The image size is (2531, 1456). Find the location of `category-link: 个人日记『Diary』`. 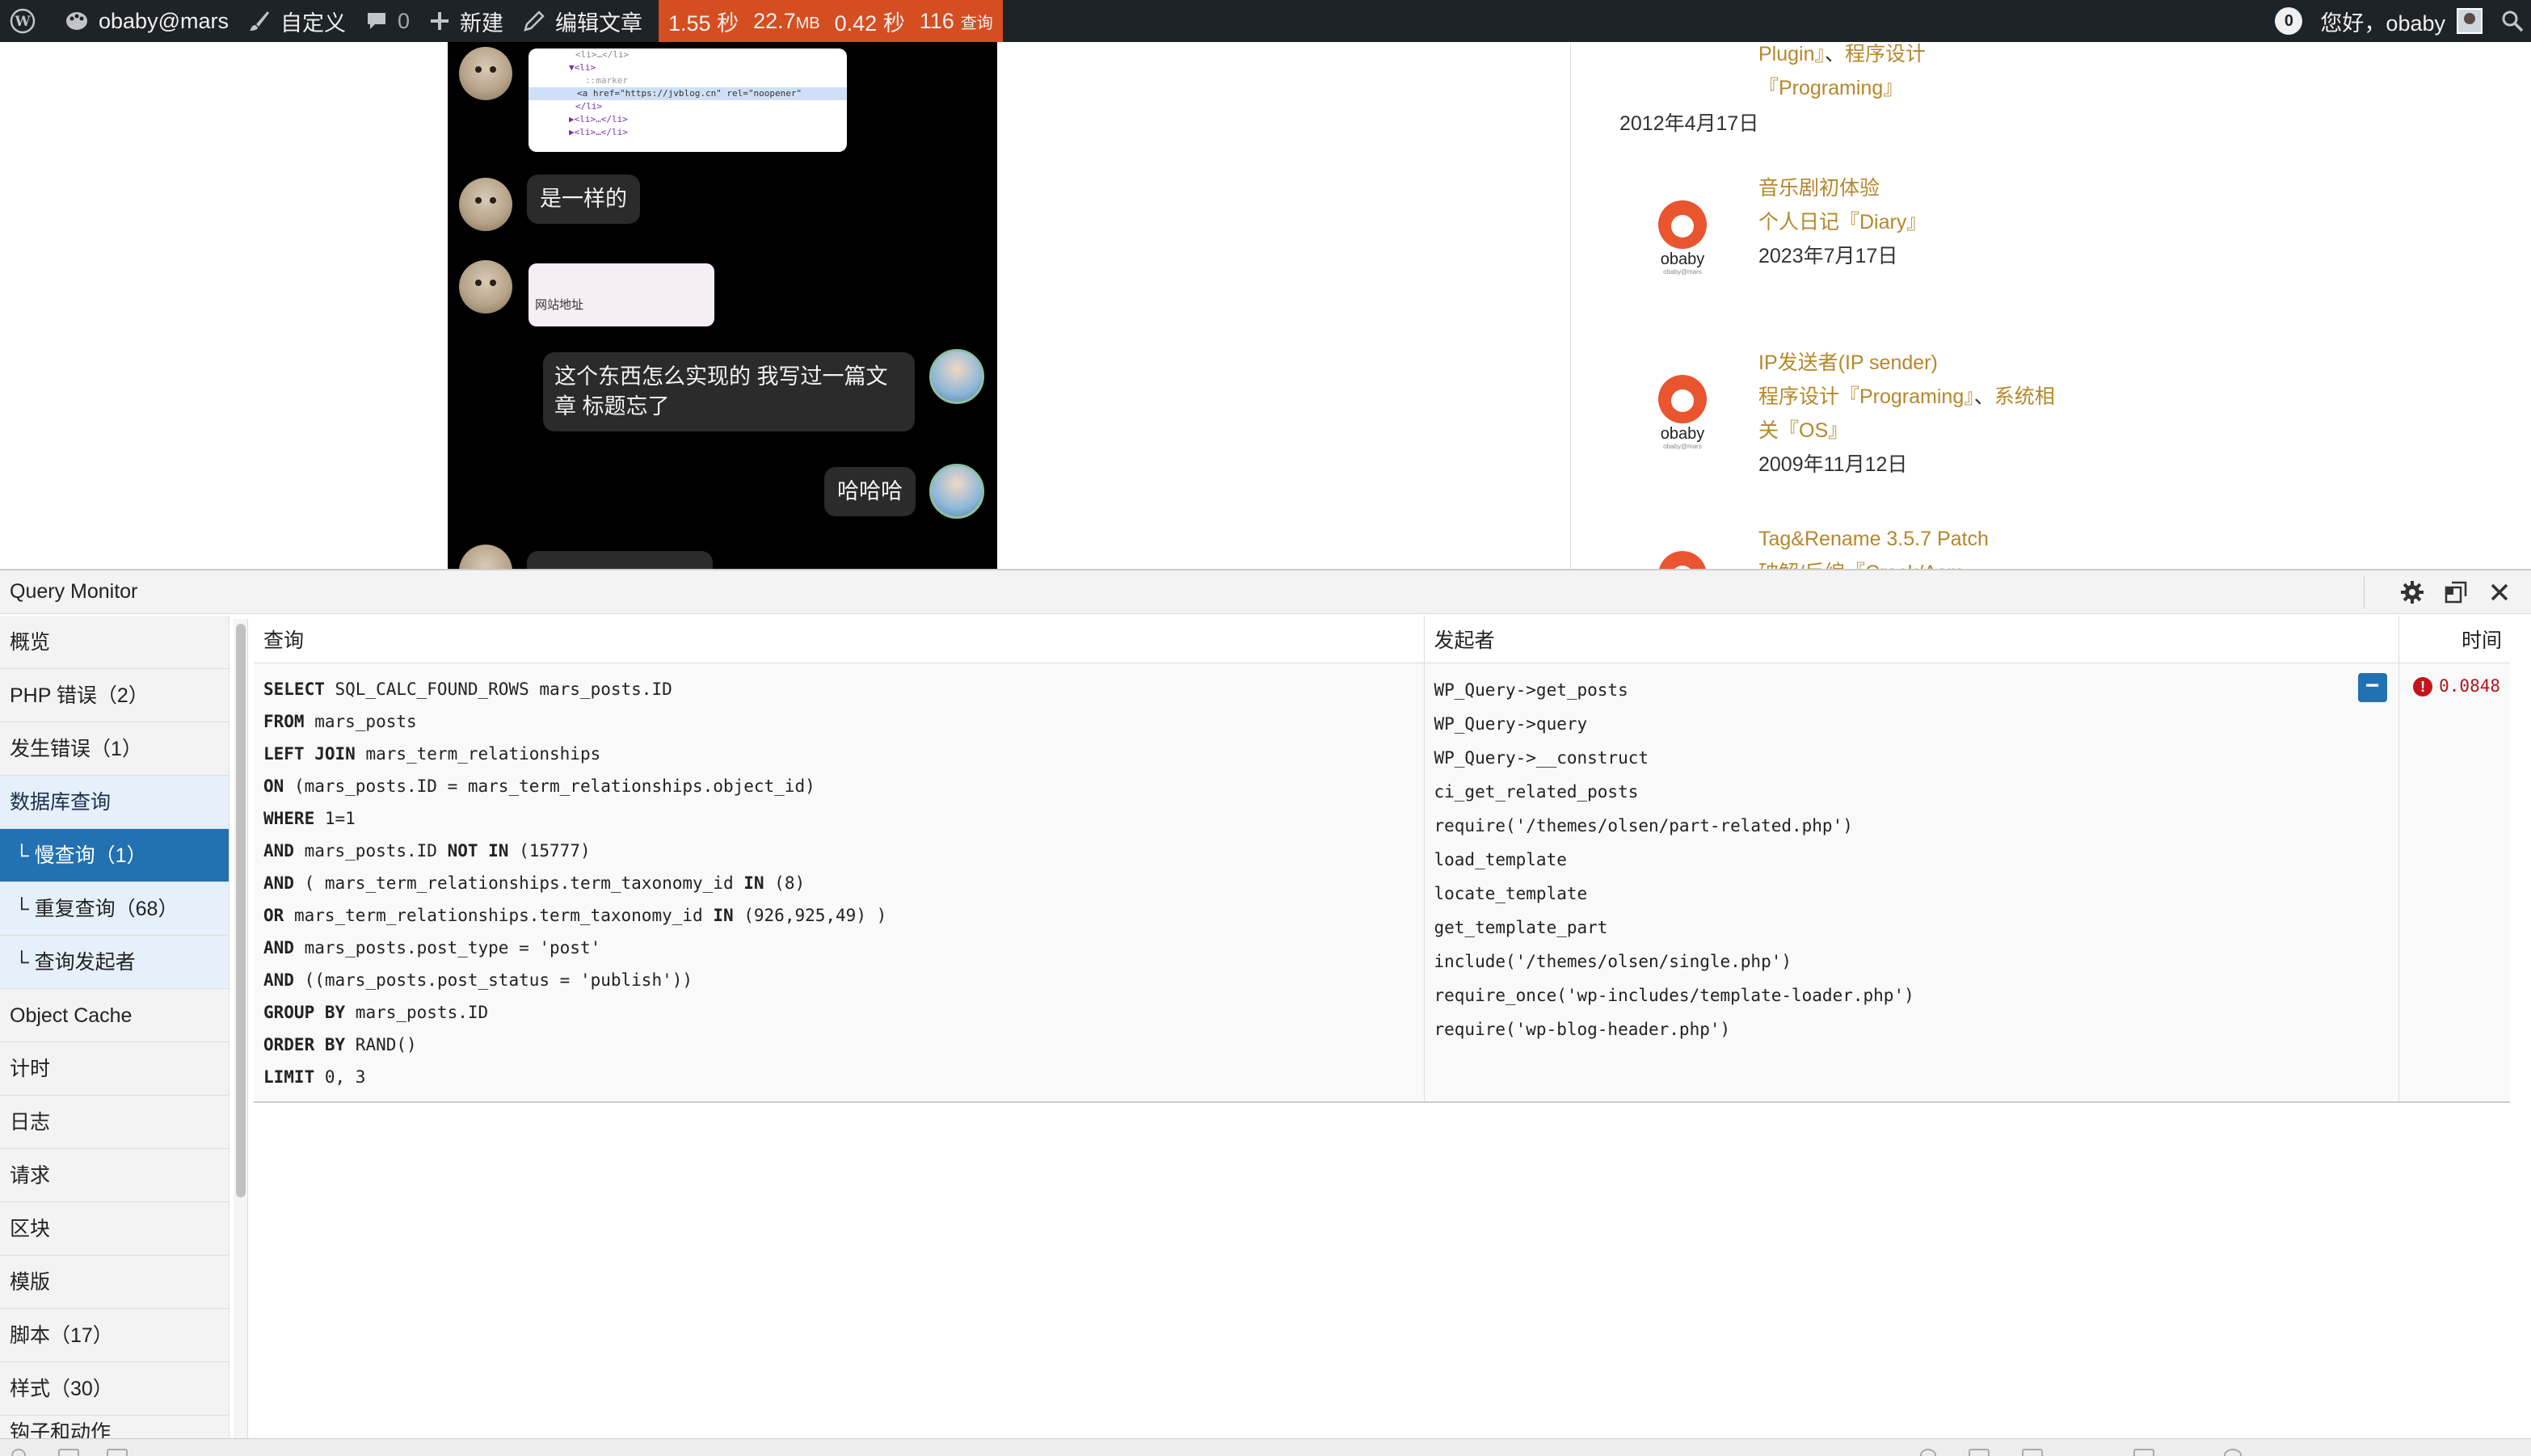

category-link: 个人日记『Diary』 is located at coordinates (1843, 222).